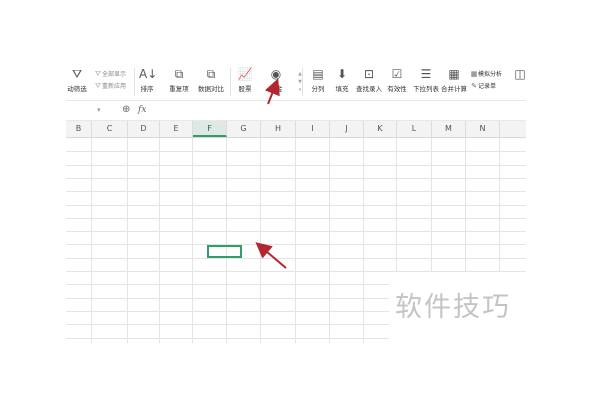 Image resolution: width=600 pixels, height=400 pixels. What do you see at coordinates (98, 86) in the screenshot?
I see `refresh-filter-icon: ⛛` at bounding box center [98, 86].